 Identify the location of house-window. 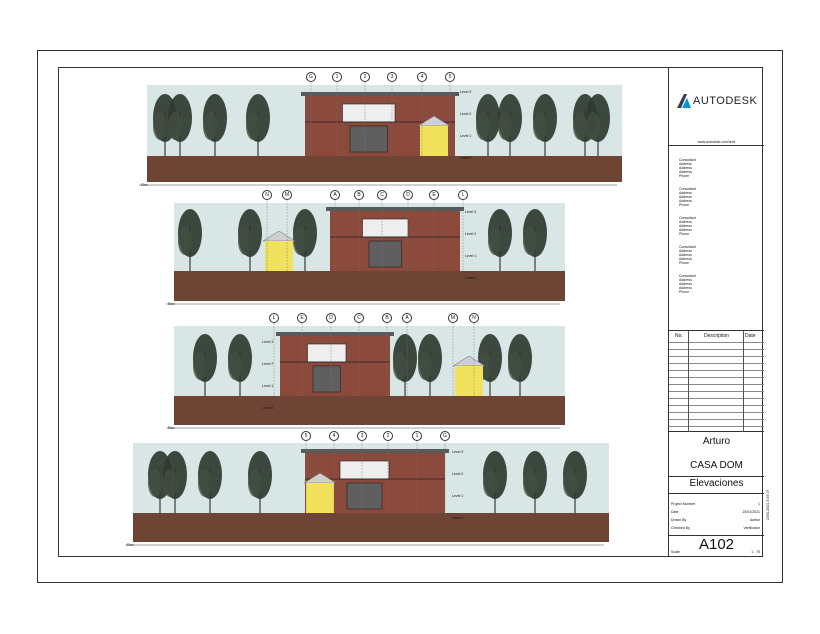
(364, 496).